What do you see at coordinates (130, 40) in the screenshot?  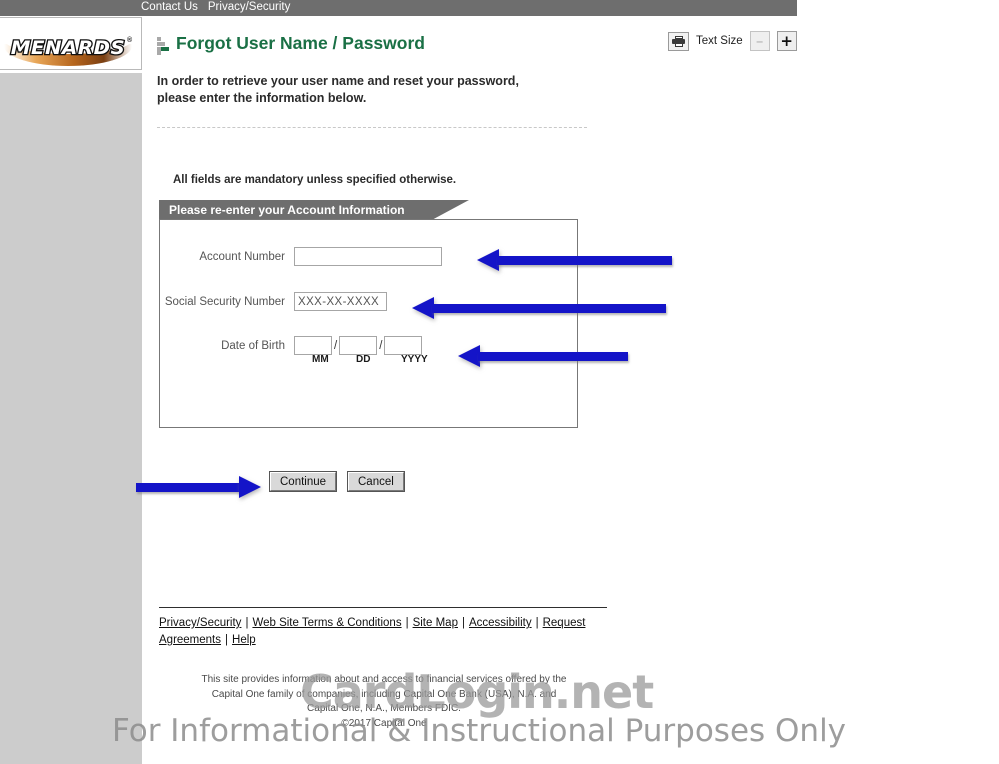 I see `registered-trademark-icon: ®` at bounding box center [130, 40].